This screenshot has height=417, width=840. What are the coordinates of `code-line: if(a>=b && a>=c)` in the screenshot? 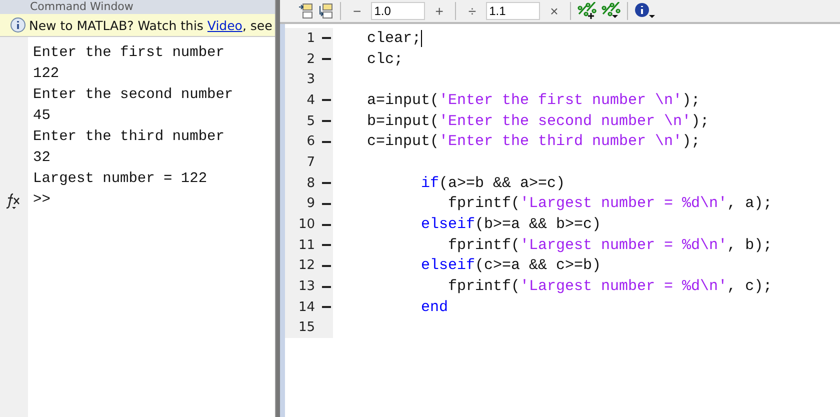 It's located at (493, 183).